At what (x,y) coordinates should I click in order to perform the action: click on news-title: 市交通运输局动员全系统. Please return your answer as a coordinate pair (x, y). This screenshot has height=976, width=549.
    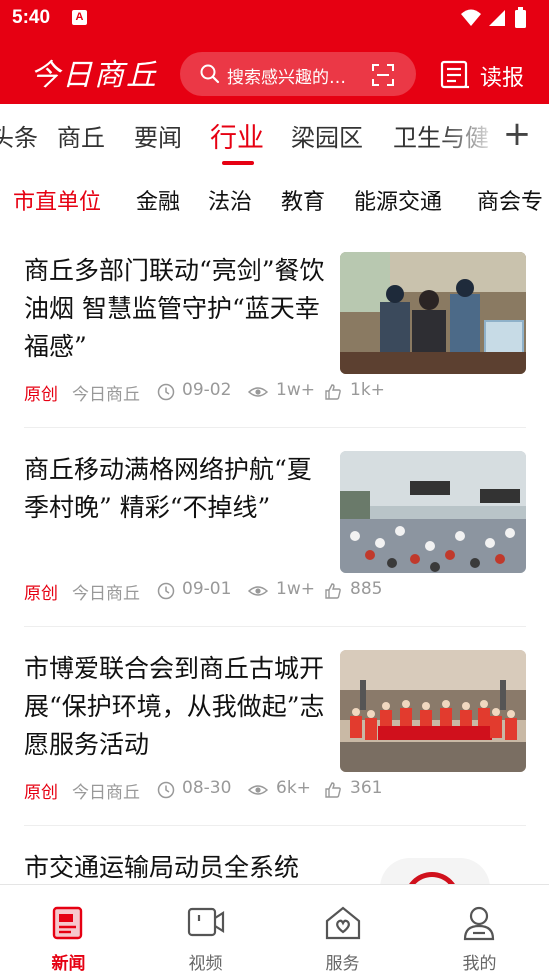
    Looking at the image, I should click on (176, 866).